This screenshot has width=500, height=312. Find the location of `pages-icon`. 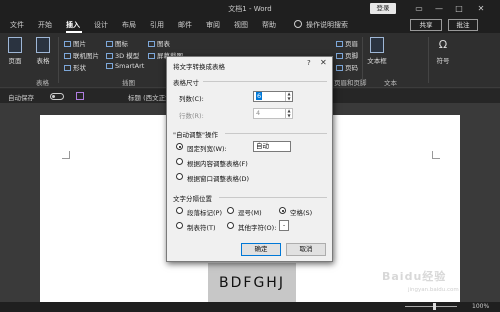

pages-icon is located at coordinates (15, 45).